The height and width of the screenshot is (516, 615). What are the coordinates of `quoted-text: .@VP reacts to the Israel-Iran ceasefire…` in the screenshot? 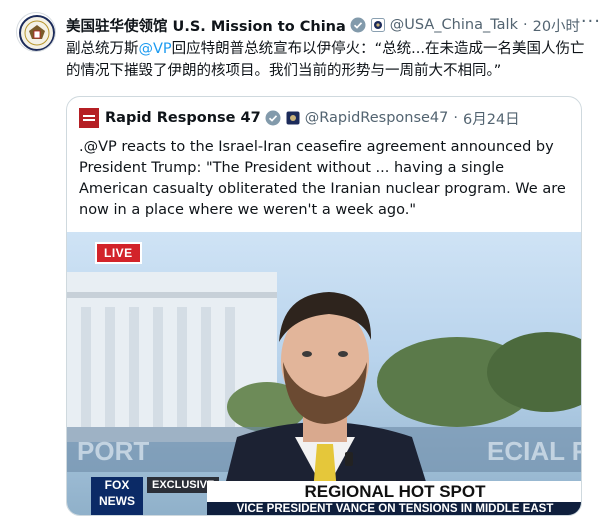 It's located at (322, 178).